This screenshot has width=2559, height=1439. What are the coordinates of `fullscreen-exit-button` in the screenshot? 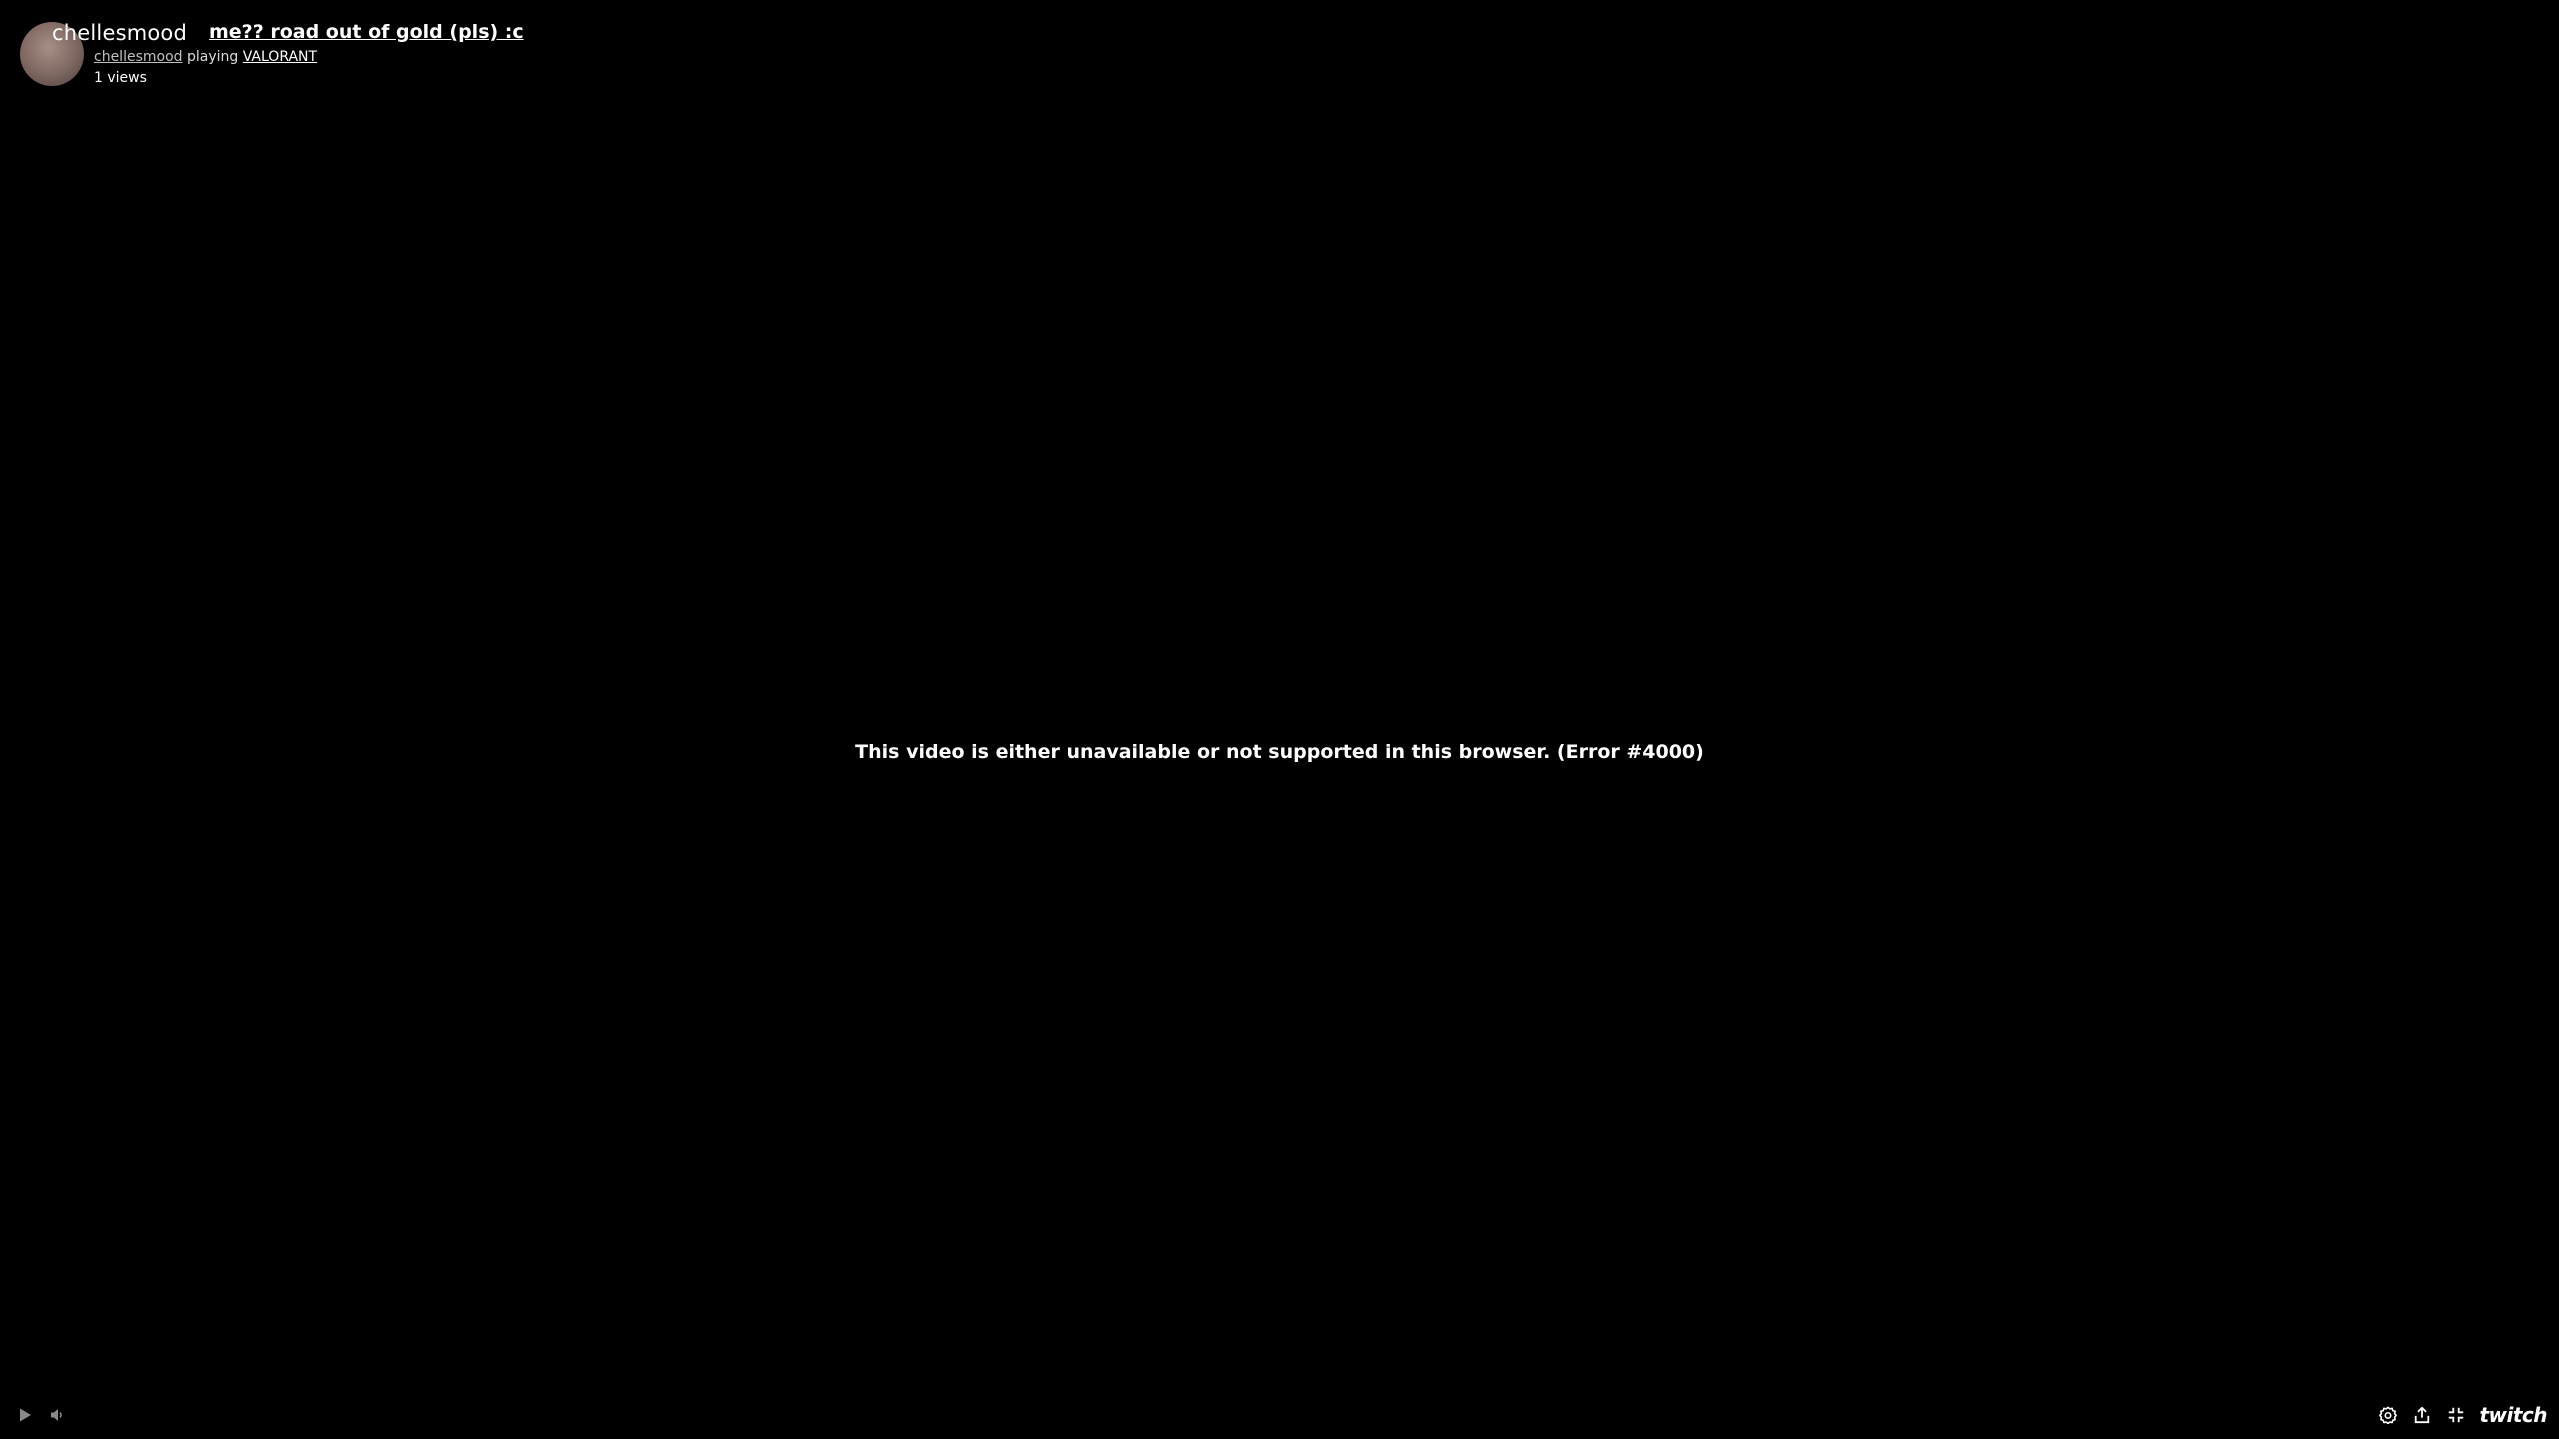 It's located at (2456, 1415).